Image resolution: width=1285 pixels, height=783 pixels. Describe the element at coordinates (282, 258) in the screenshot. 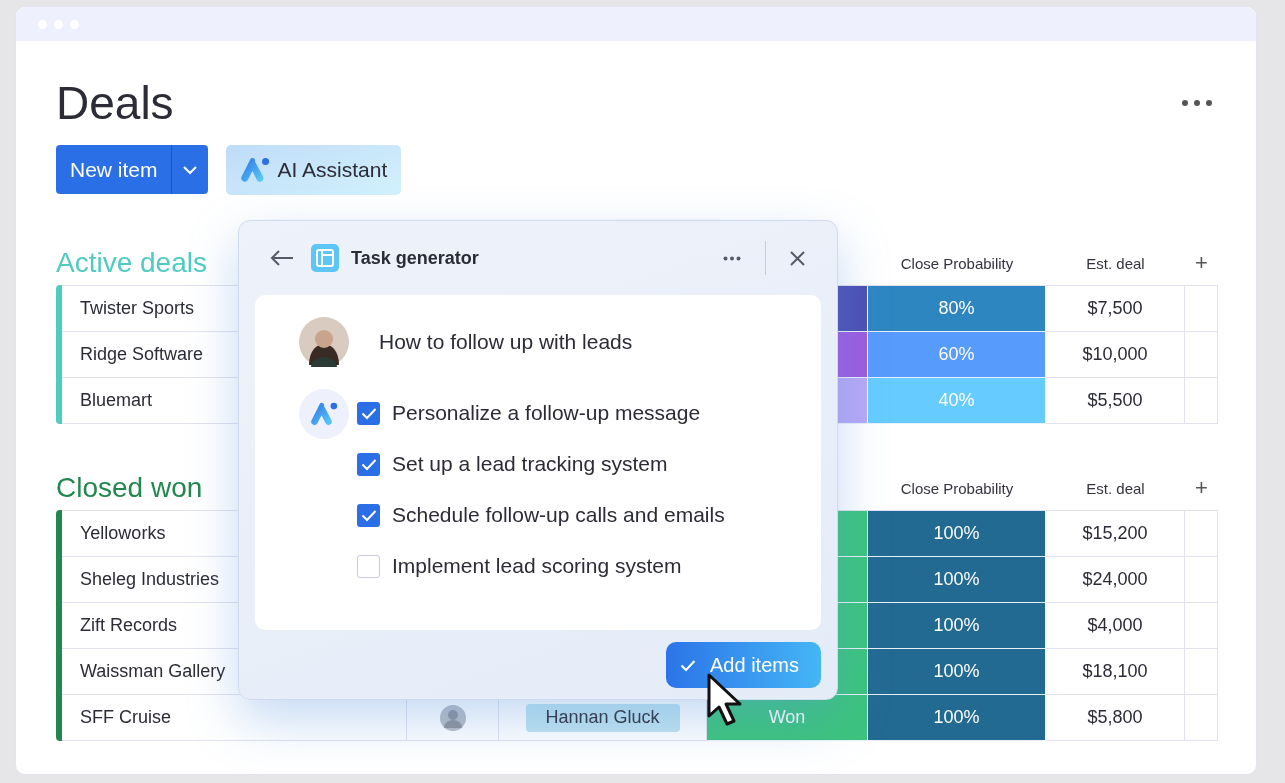

I see `back-arrow-icon` at that location.